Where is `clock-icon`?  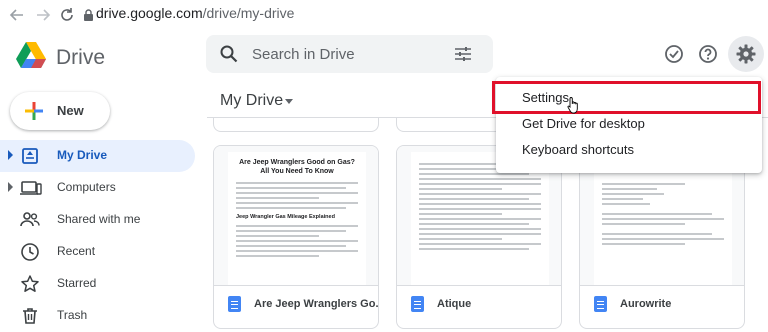 clock-icon is located at coordinates (30, 252).